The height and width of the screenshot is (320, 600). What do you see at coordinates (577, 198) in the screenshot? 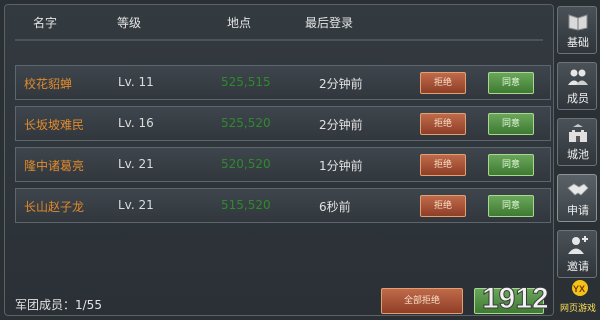
I see `tab-applications: 申请` at bounding box center [577, 198].